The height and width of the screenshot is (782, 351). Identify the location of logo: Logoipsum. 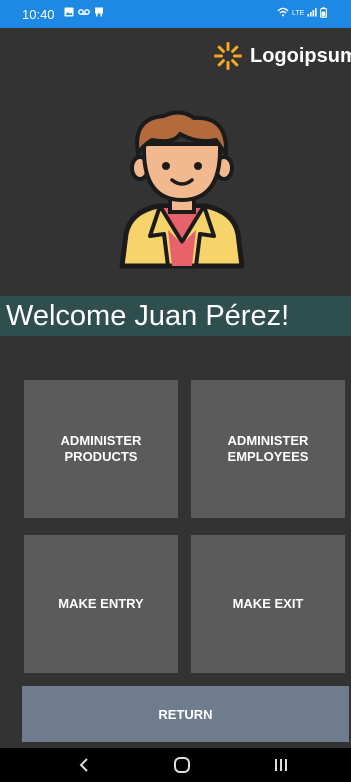
(281, 56).